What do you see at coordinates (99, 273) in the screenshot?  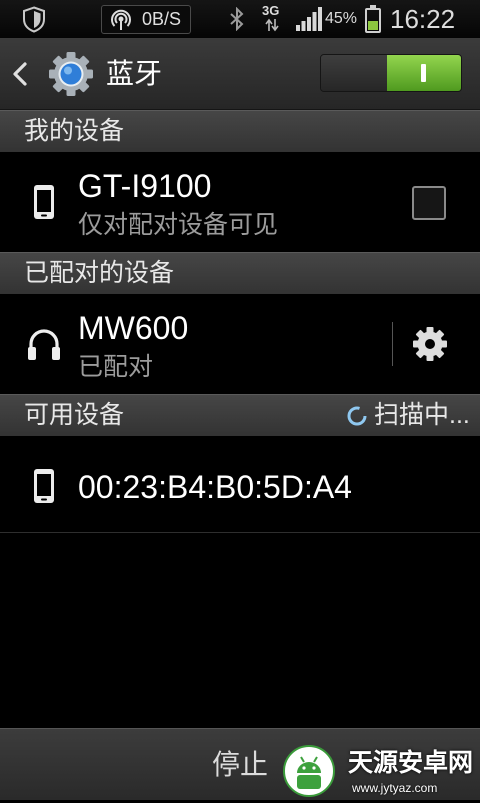 I see `section-title: 已配对的设备` at bounding box center [99, 273].